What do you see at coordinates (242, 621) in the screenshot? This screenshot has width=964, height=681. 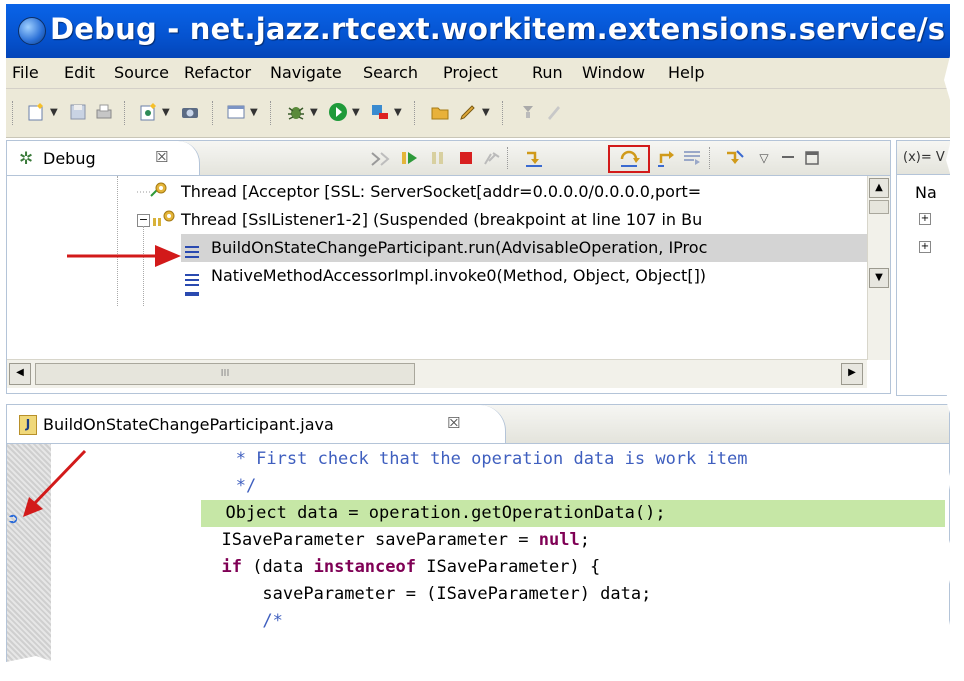 I see `code-line-comment: /*` at bounding box center [242, 621].